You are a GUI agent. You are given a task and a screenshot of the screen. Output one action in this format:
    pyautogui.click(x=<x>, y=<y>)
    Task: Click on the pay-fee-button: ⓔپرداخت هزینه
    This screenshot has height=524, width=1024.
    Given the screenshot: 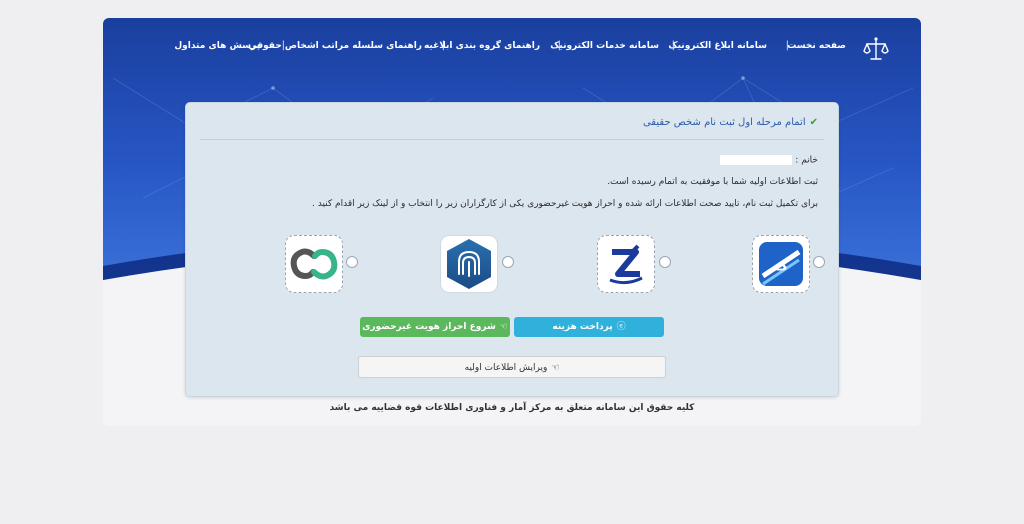 What is the action you would take?
    pyautogui.click(x=589, y=327)
    